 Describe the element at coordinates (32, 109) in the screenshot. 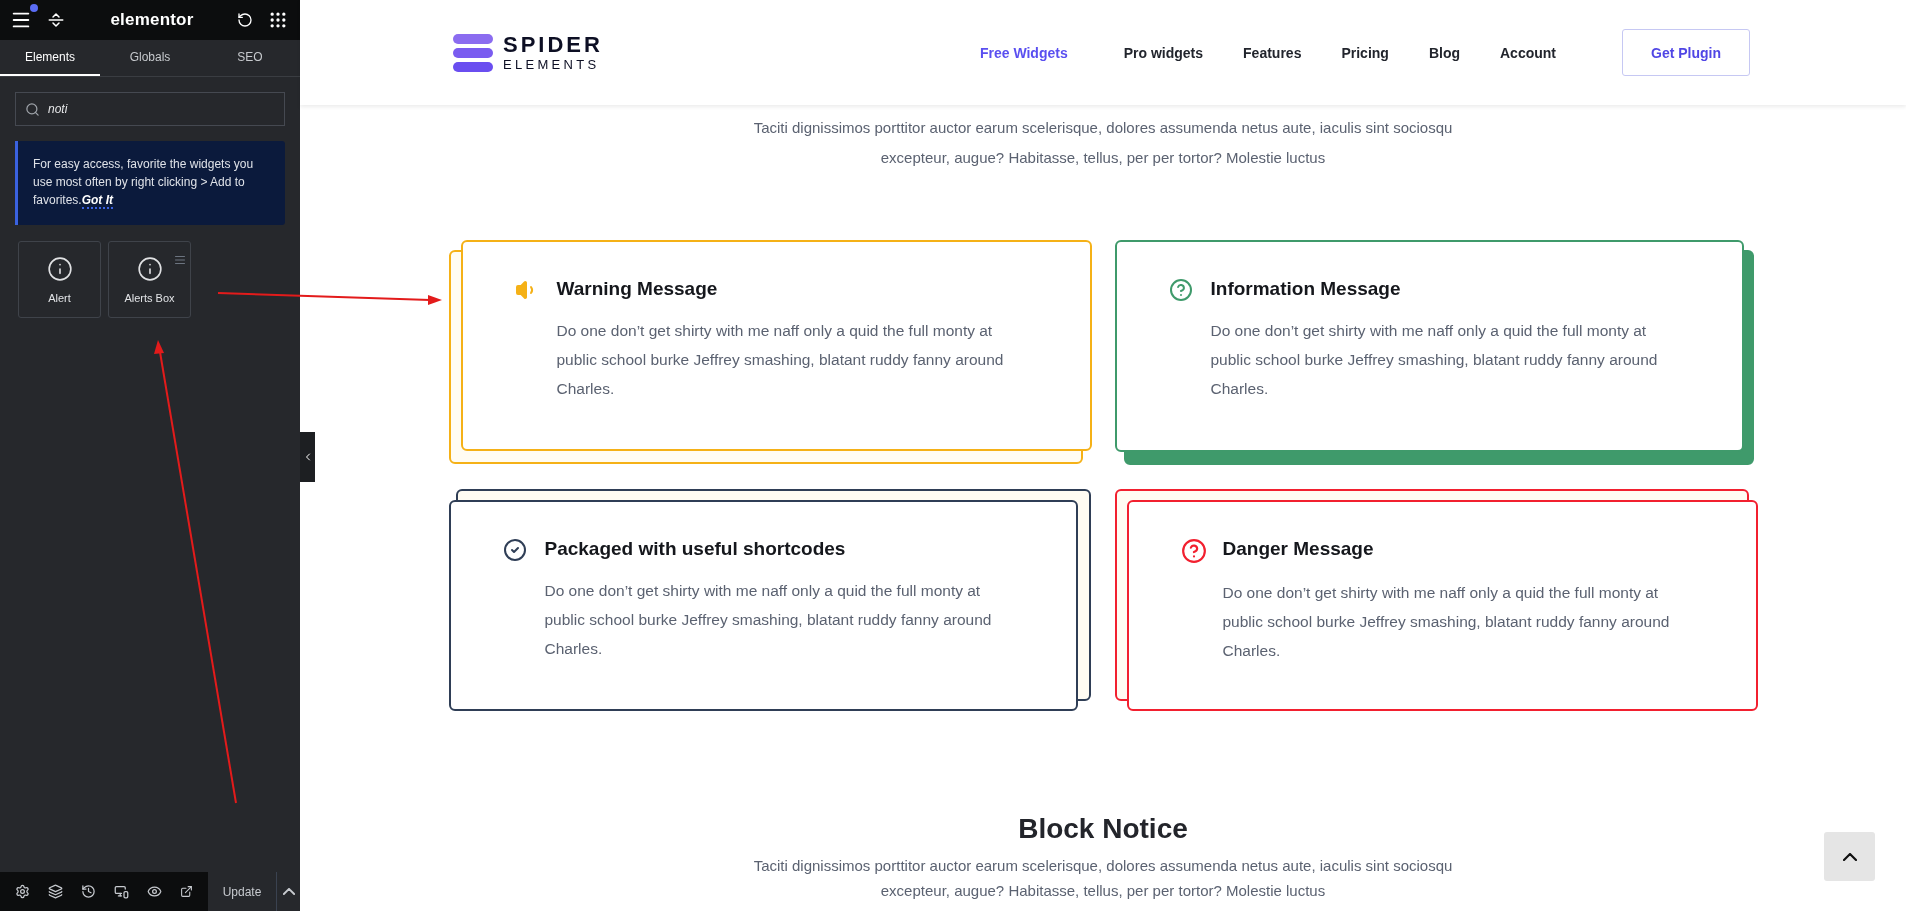

I see `search-icon` at that location.